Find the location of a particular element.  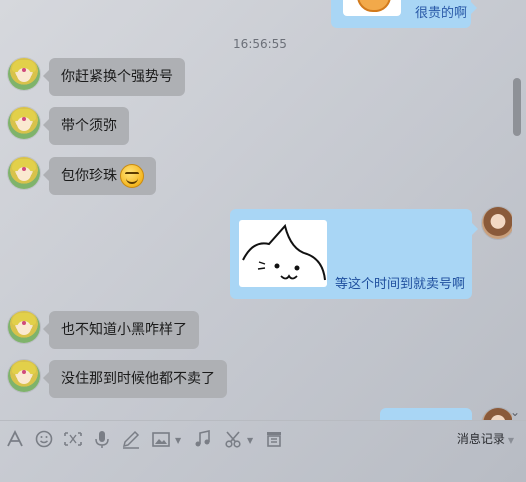

message-bubble-left: 没住那到时候他都不卖了 is located at coordinates (135, 379).